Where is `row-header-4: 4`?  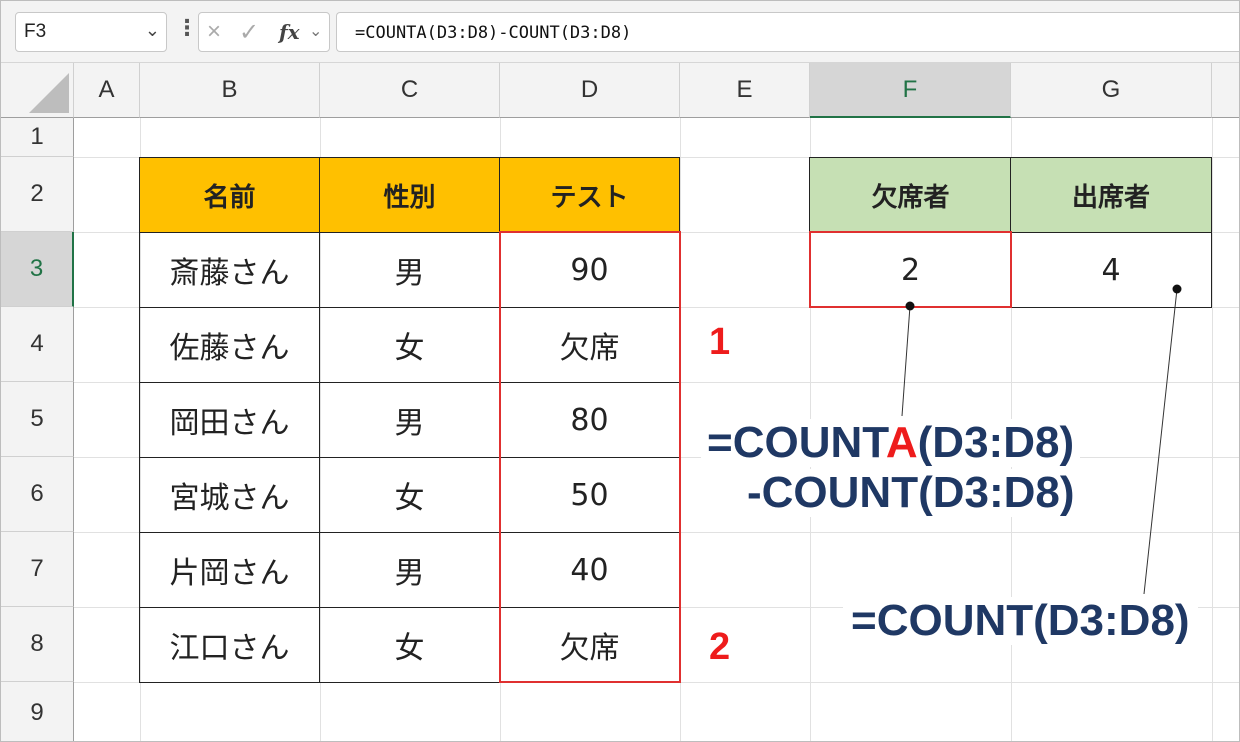 row-header-4: 4 is located at coordinates (37, 344).